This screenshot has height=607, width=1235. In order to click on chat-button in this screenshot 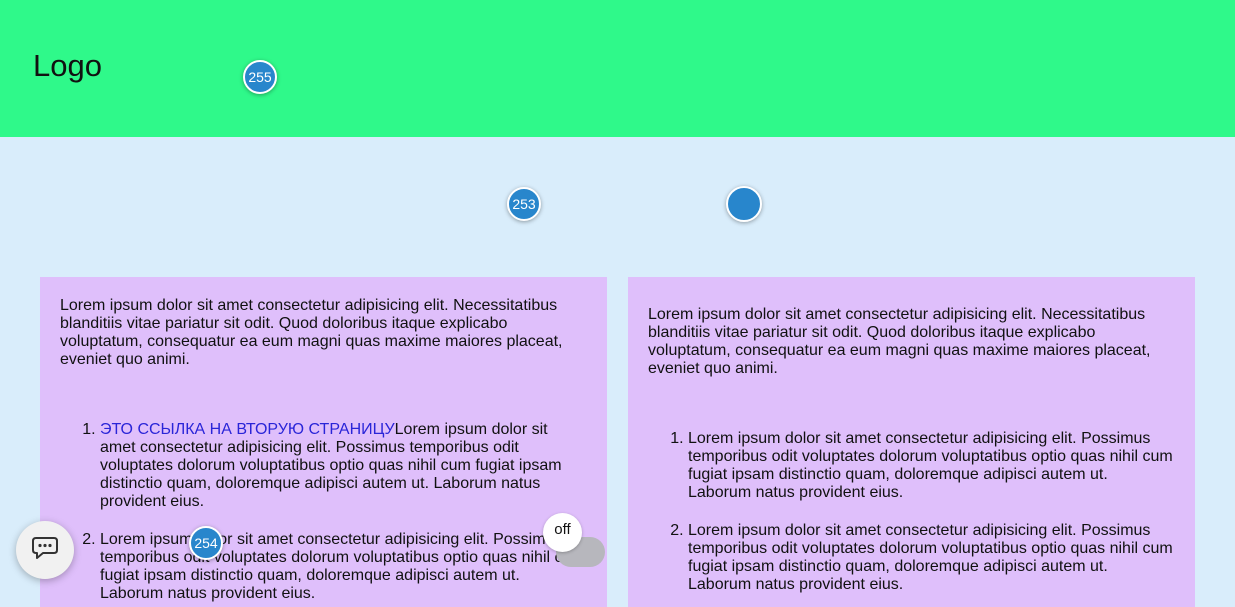, I will do `click(45, 550)`.